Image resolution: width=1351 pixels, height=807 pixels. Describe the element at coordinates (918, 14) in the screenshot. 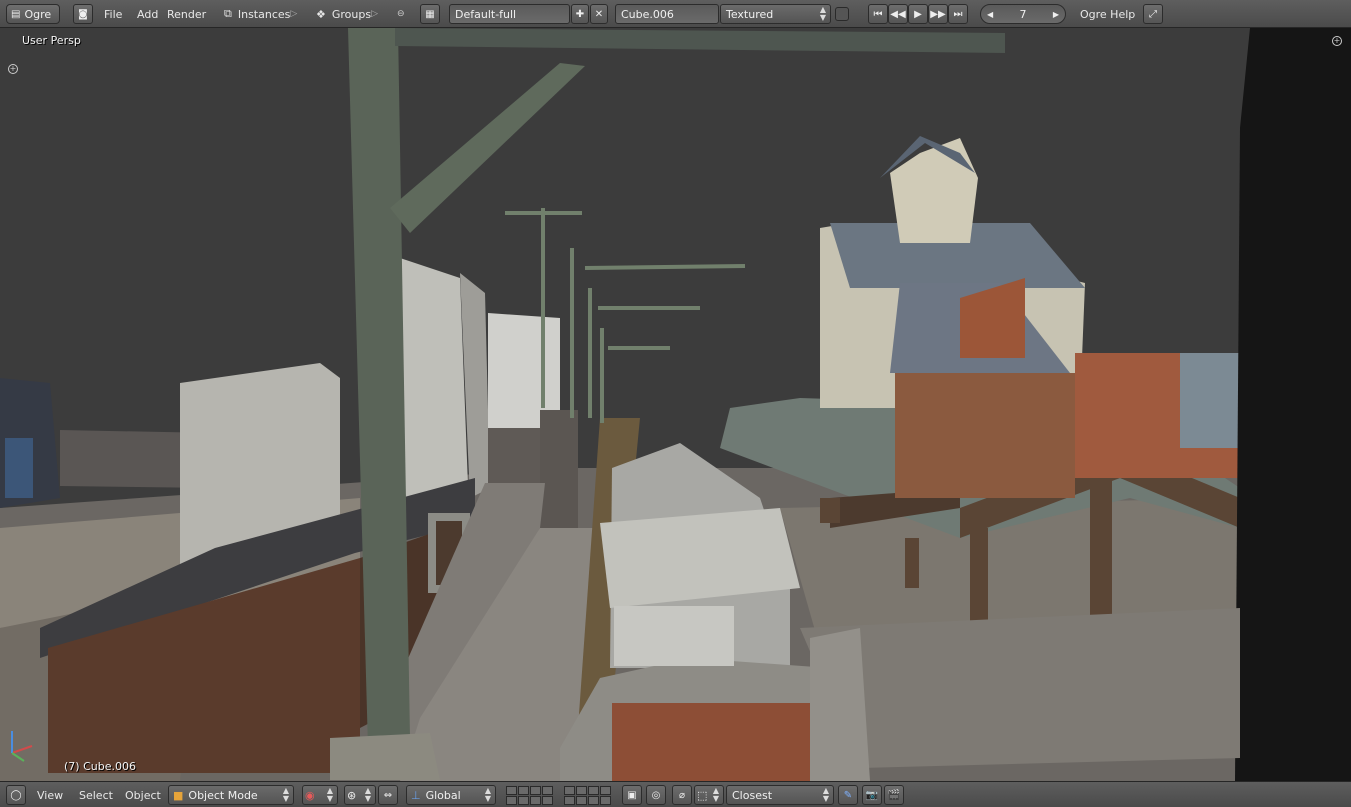

I see `play-icon: ▶` at that location.